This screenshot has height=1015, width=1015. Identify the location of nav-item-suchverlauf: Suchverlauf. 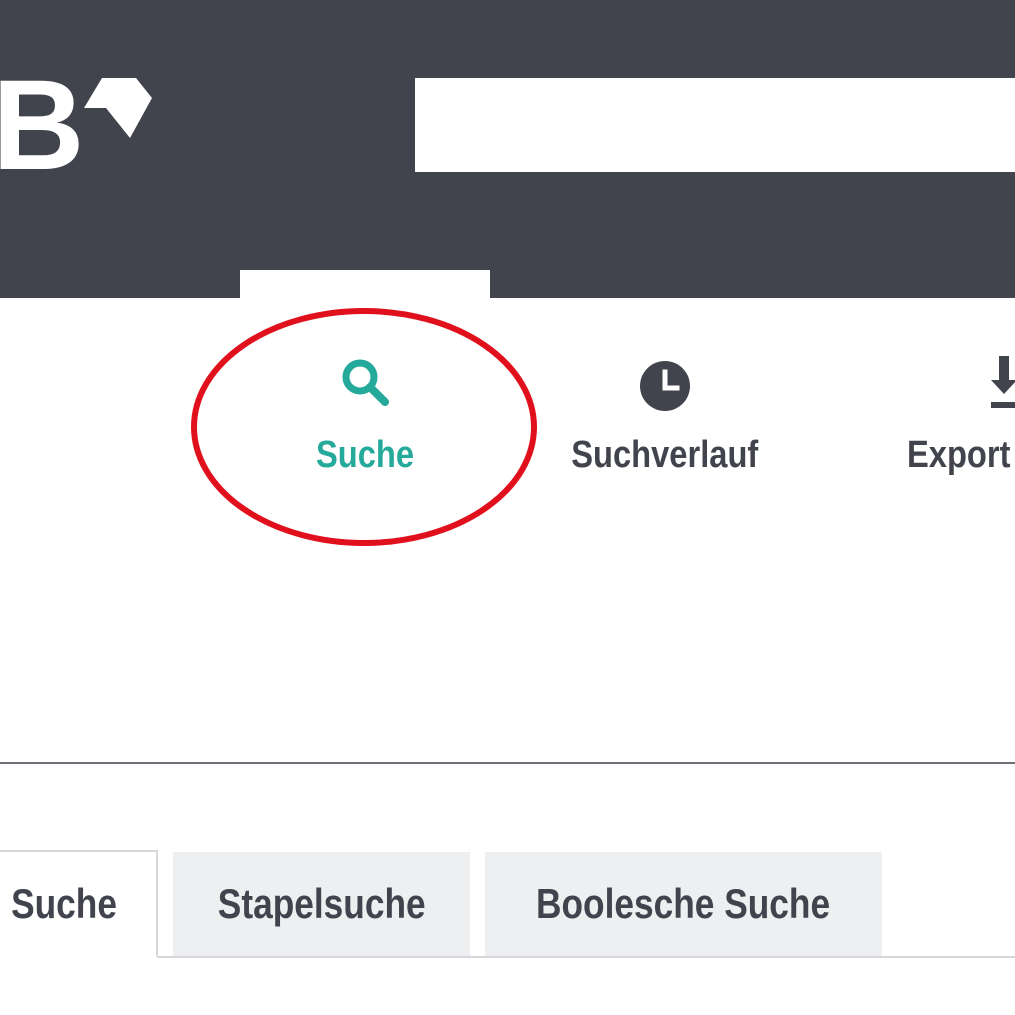
(665, 413).